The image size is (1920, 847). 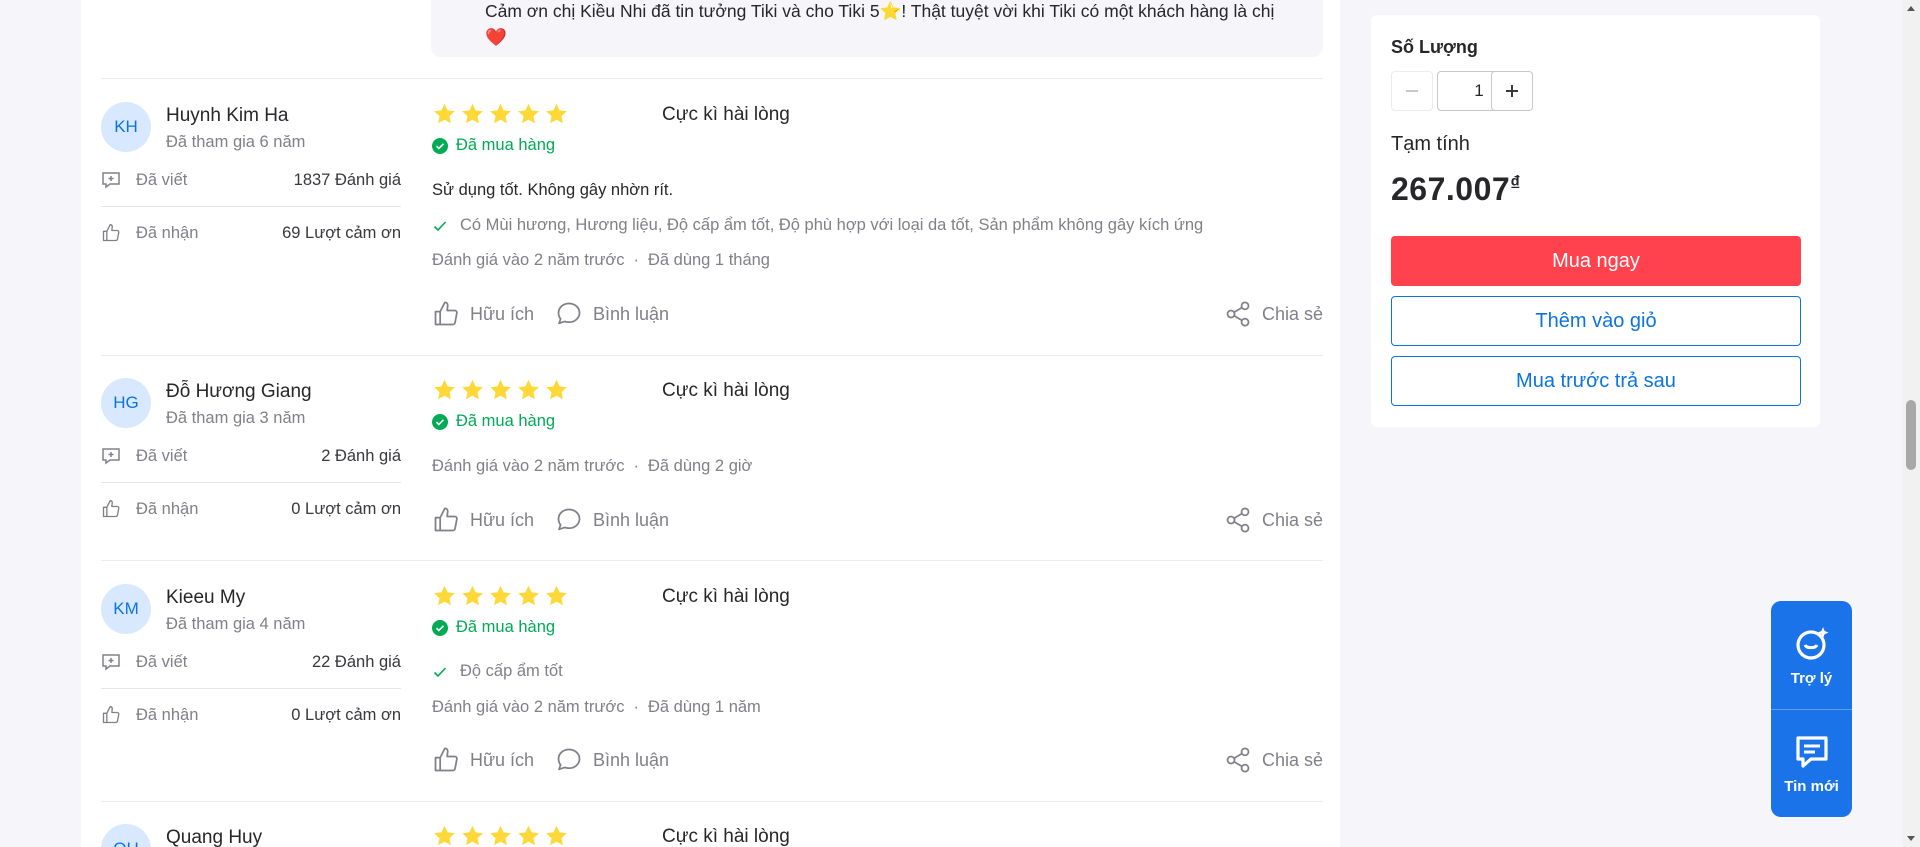 What do you see at coordinates (126, 609) in the screenshot?
I see `avatar: KM` at bounding box center [126, 609].